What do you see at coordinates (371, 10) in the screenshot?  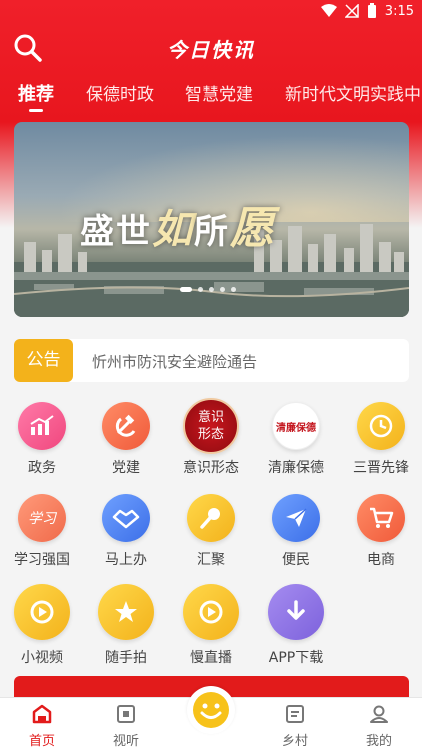 I see `battery-icon` at bounding box center [371, 10].